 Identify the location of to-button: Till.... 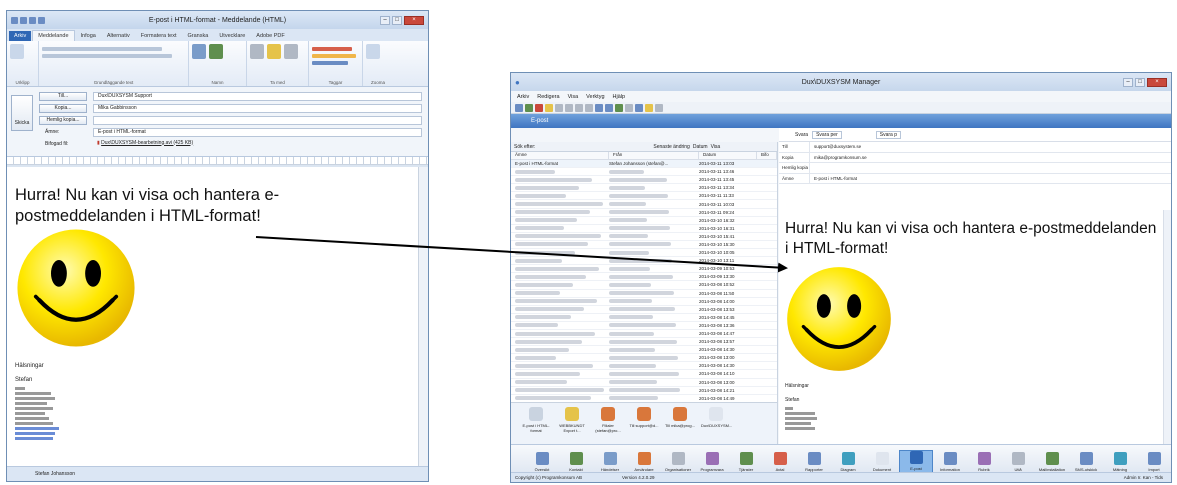
(63, 96).